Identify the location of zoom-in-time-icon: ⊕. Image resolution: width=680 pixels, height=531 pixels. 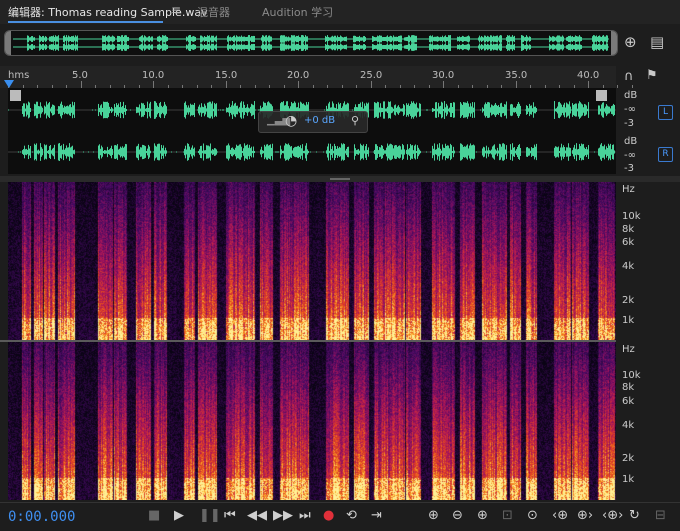
(482, 515).